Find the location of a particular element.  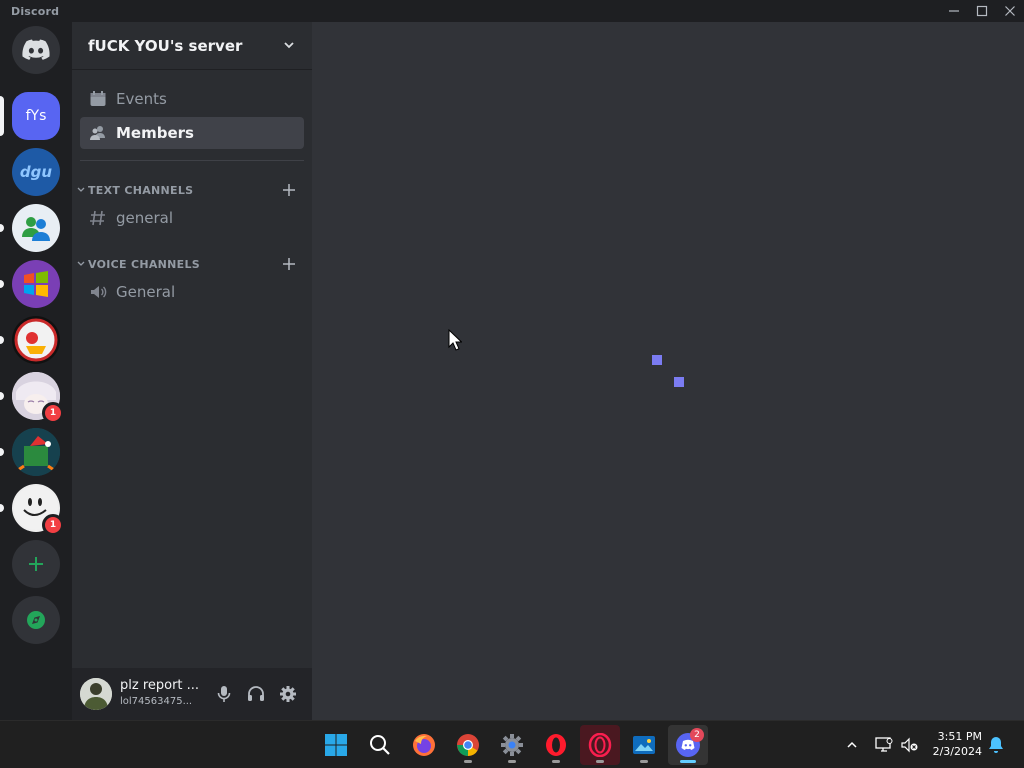

add-server-button is located at coordinates (36, 564).